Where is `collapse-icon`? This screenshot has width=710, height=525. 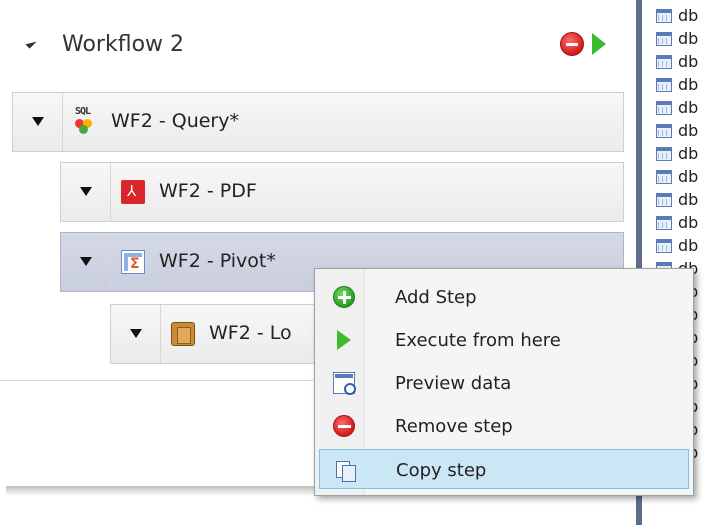
collapse-icon is located at coordinates (31, 43).